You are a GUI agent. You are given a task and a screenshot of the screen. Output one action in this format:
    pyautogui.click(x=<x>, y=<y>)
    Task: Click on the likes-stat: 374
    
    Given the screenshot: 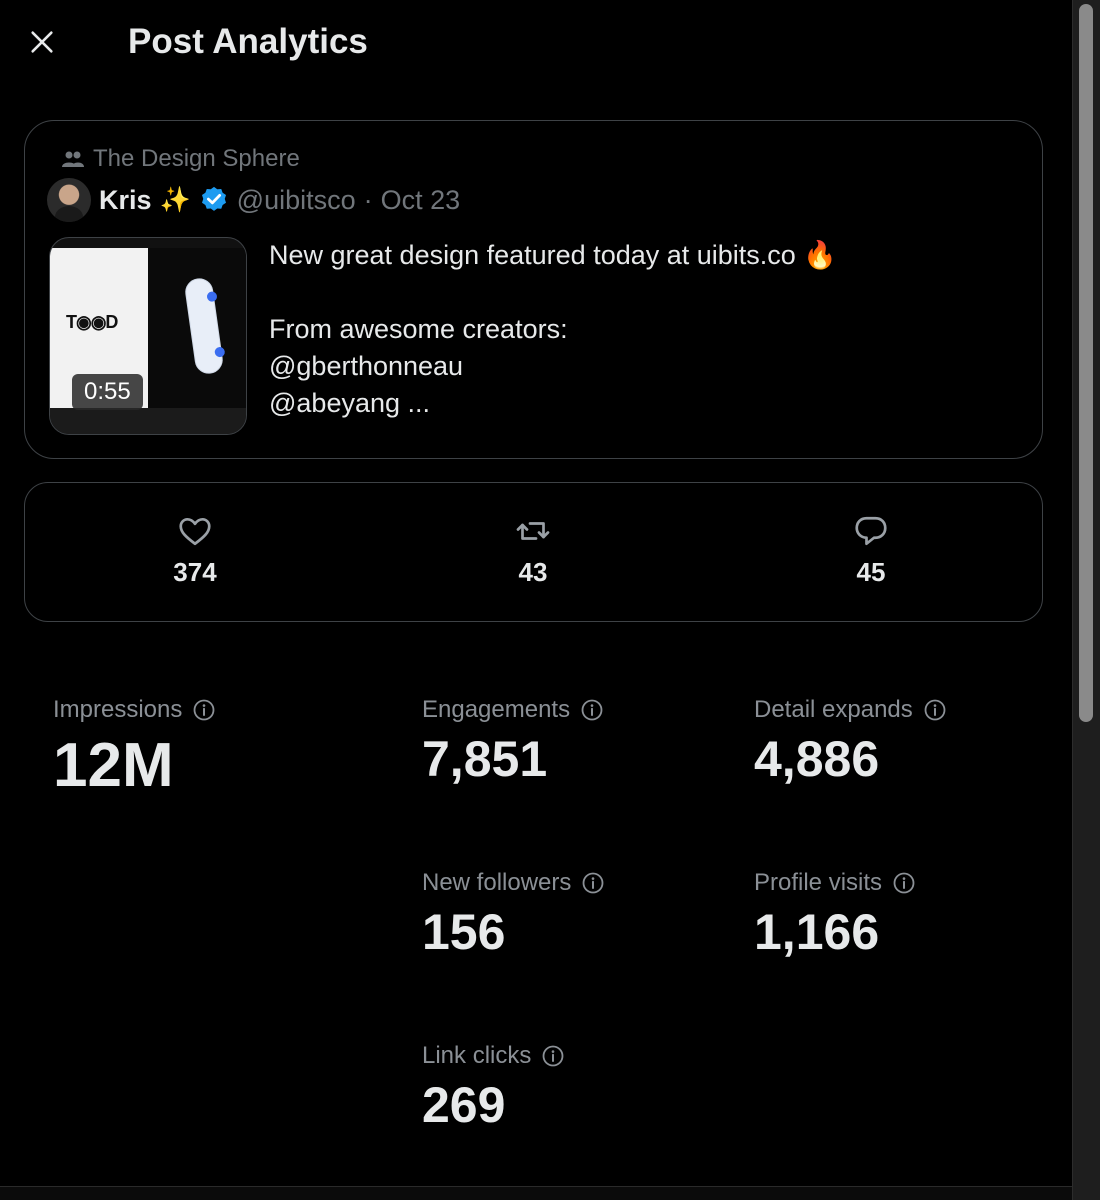 What is the action you would take?
    pyautogui.click(x=195, y=550)
    